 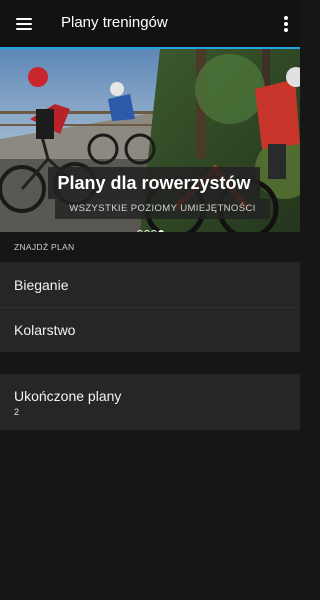 I want to click on carousel-indicator, so click(x=151, y=228).